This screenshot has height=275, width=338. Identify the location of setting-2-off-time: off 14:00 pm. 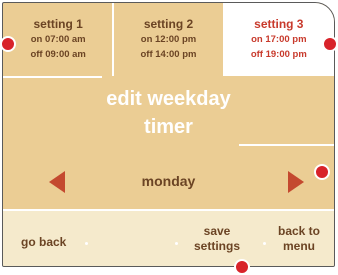
(168, 54).